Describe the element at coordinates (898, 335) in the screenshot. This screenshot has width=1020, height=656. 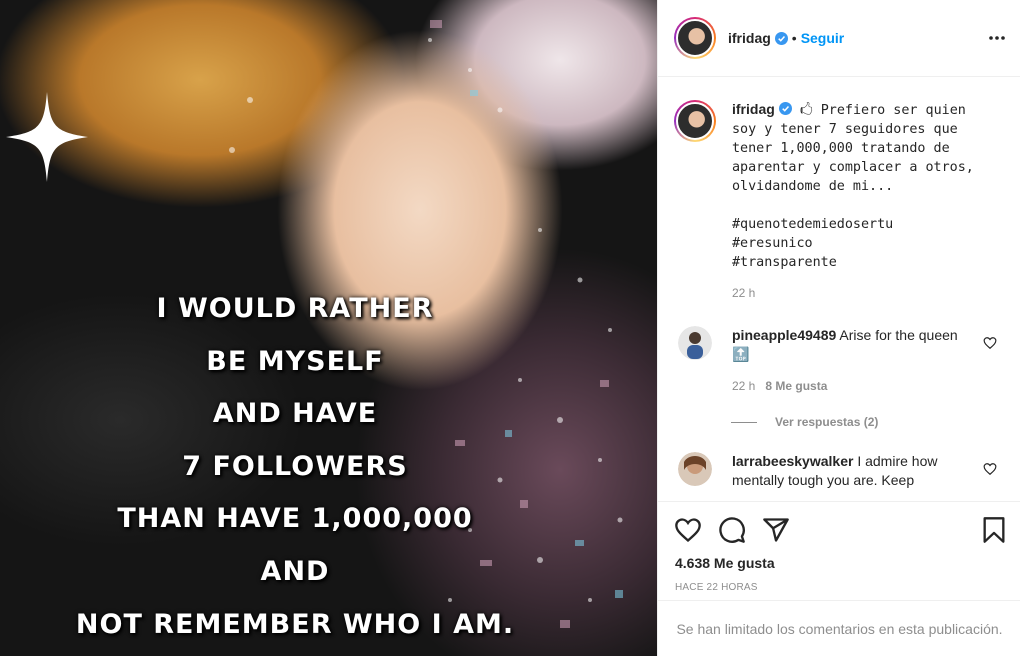
I see `comment-body: Arise for the queen` at that location.